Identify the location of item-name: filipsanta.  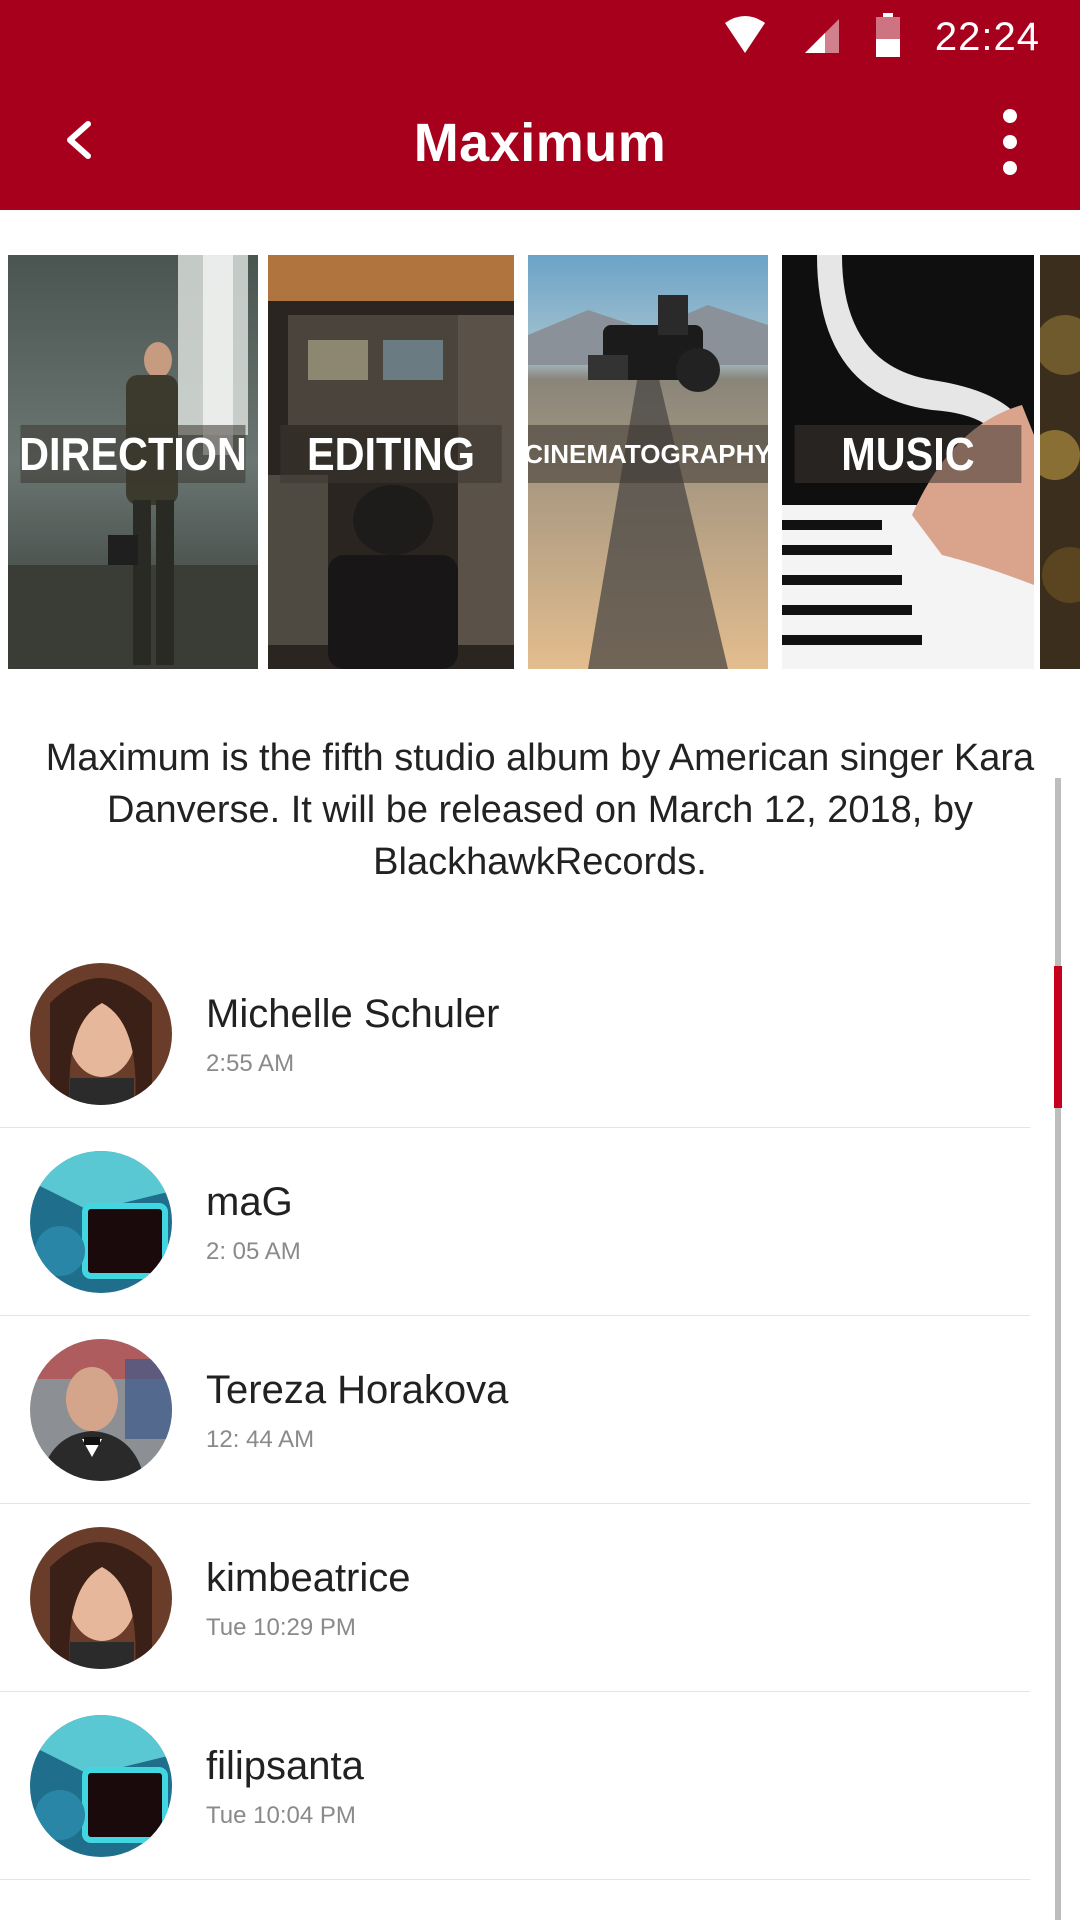
(285, 1765).